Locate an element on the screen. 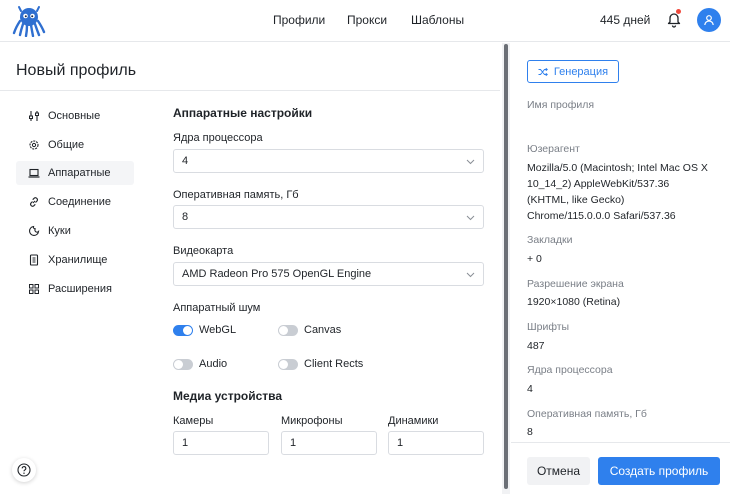 The image size is (730, 494). cameras-value: 1 is located at coordinates (185, 443).